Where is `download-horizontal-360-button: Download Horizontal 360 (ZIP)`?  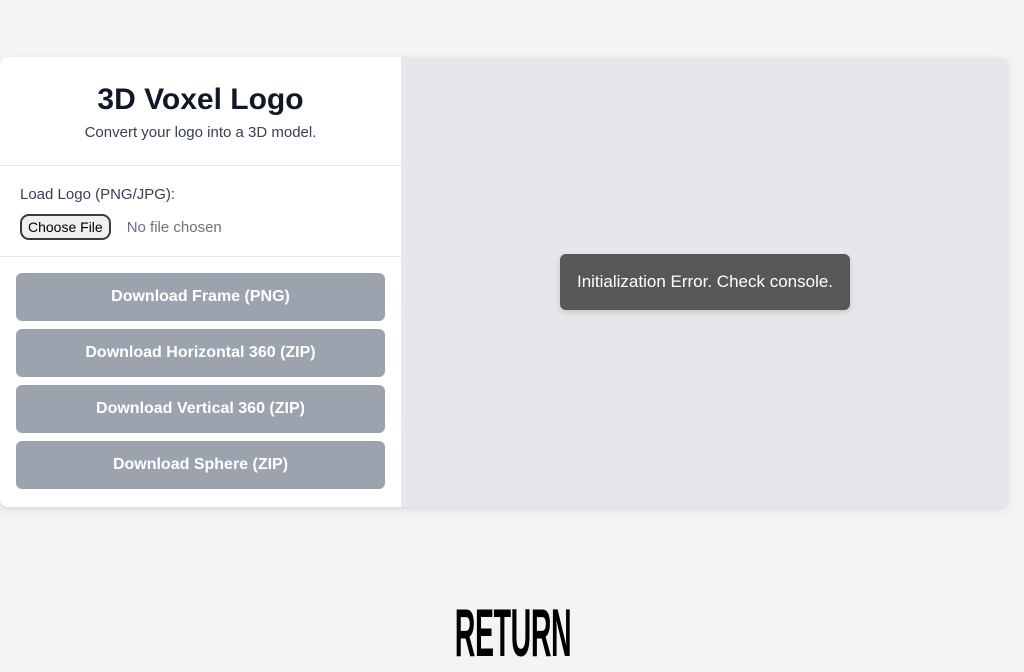
download-horizontal-360-button: Download Horizontal 360 (ZIP) is located at coordinates (200, 353).